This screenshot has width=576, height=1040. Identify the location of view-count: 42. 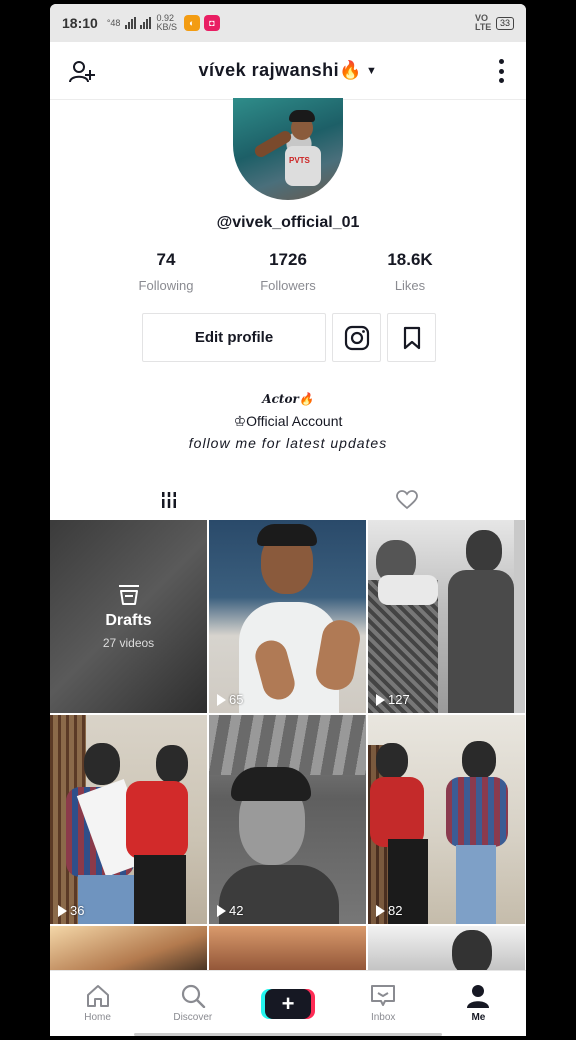
(230, 910).